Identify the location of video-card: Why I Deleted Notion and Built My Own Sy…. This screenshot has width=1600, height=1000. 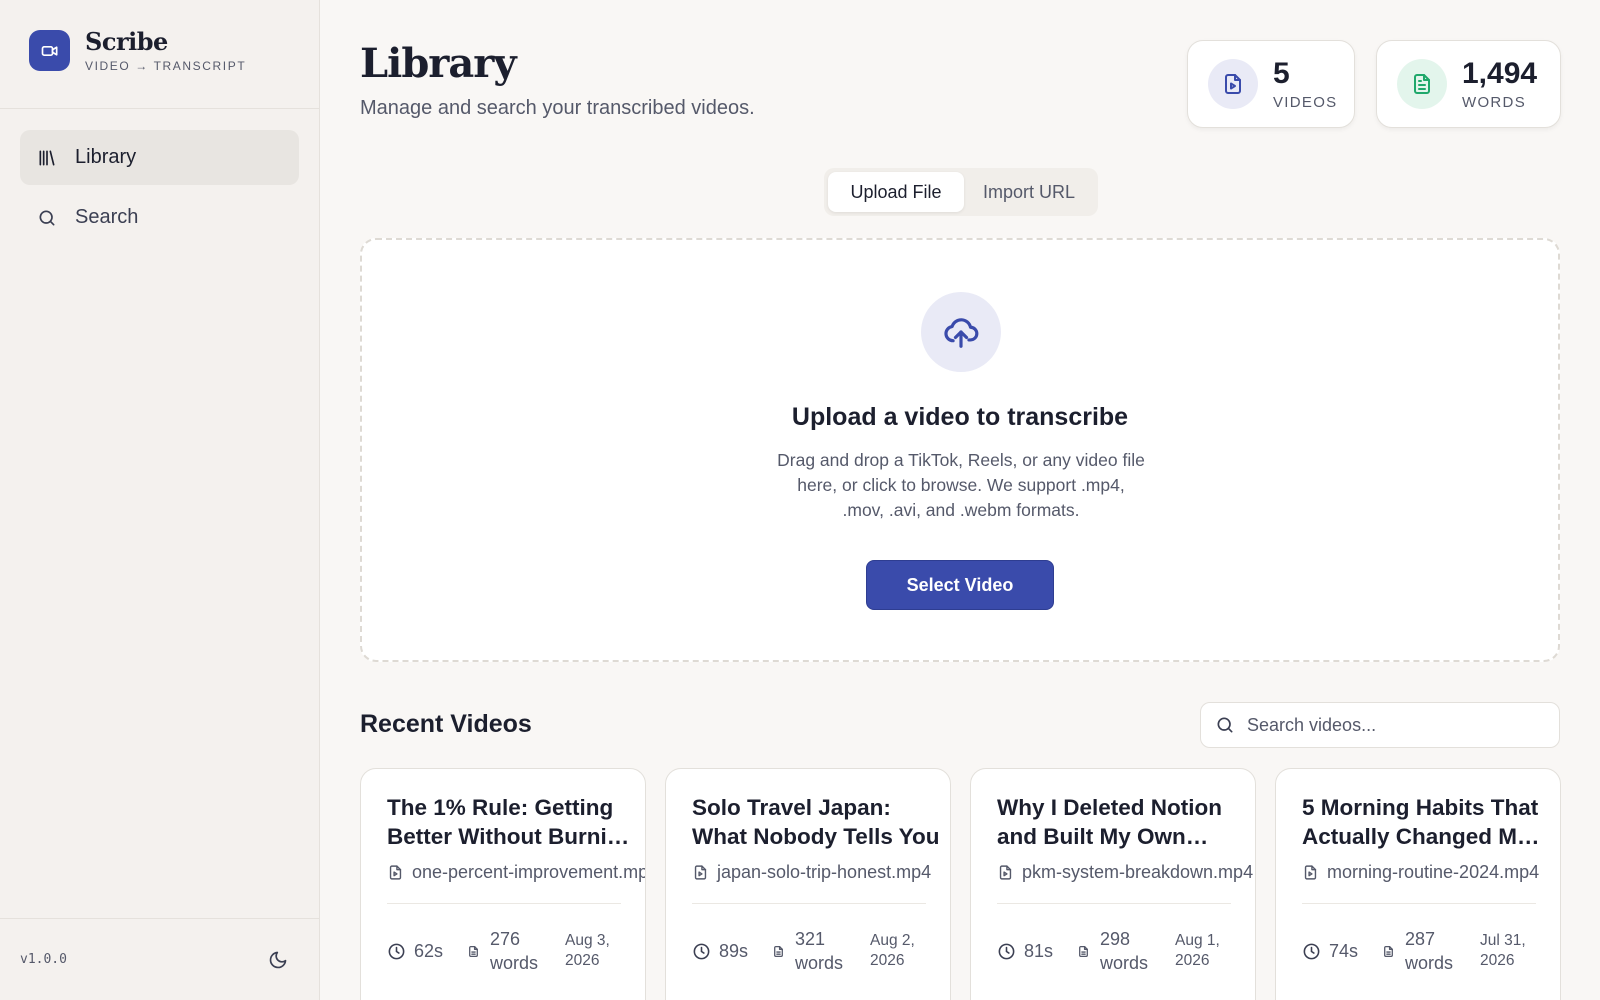
(1113, 884).